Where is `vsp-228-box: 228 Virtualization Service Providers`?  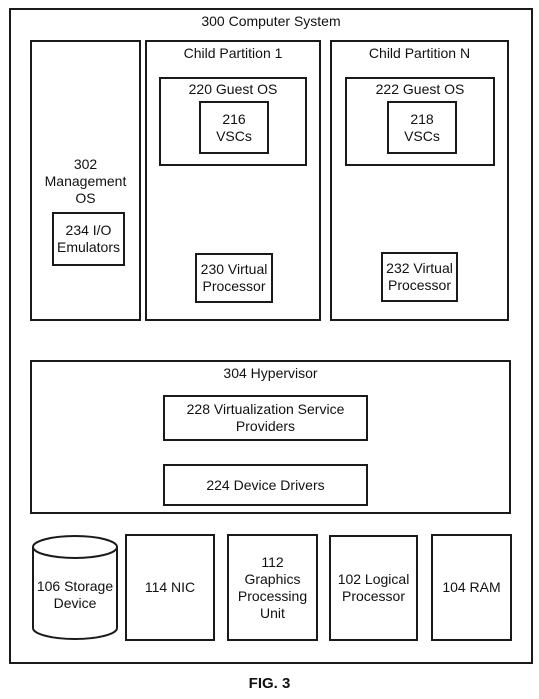 vsp-228-box: 228 Virtualization Service Providers is located at coordinates (265, 418).